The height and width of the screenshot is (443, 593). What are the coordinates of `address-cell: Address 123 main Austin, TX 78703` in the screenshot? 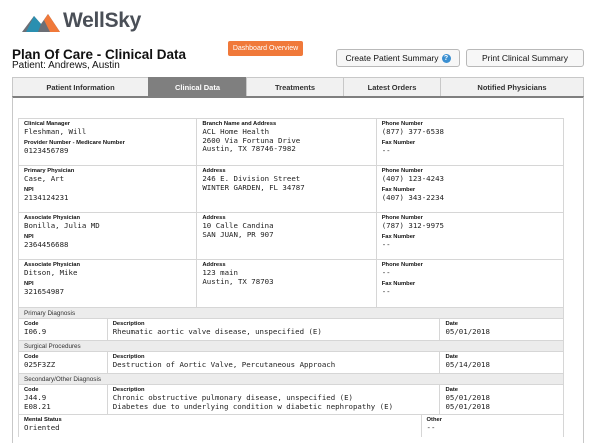 It's located at (287, 283).